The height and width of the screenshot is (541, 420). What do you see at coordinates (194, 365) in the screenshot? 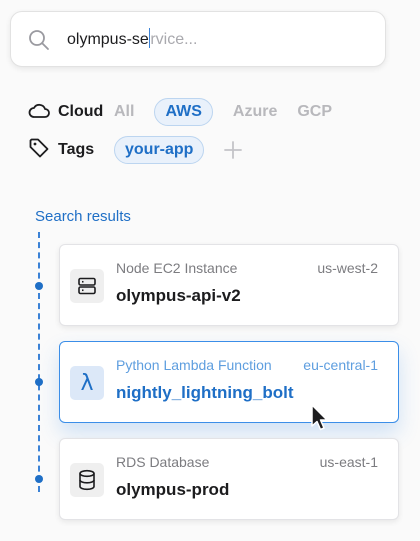
I see `result-type: Python Lambda Function` at bounding box center [194, 365].